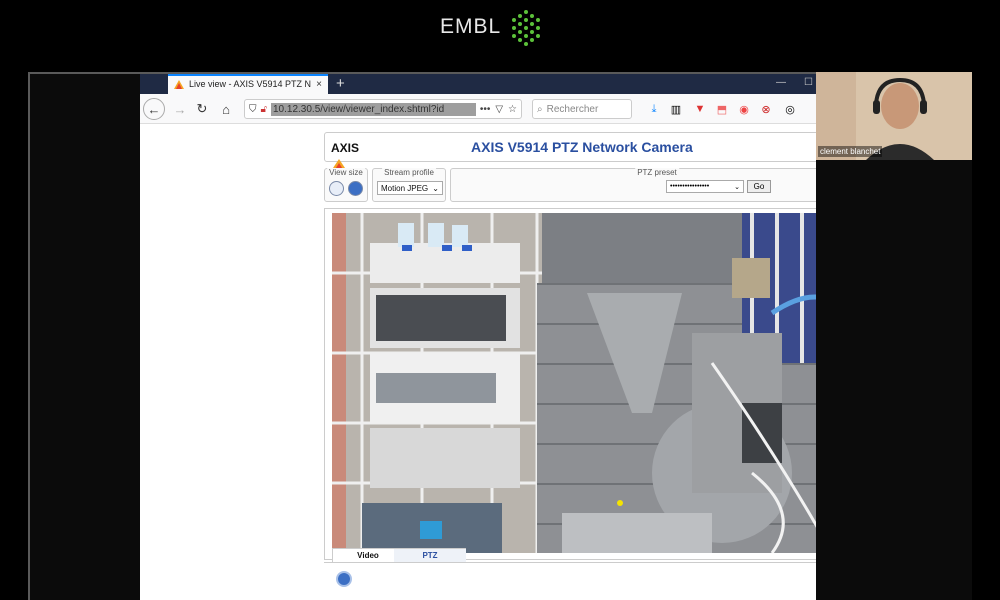  What do you see at coordinates (570, 555) in the screenshot?
I see `viewer-tabs: Video PTZ` at bounding box center [570, 555].